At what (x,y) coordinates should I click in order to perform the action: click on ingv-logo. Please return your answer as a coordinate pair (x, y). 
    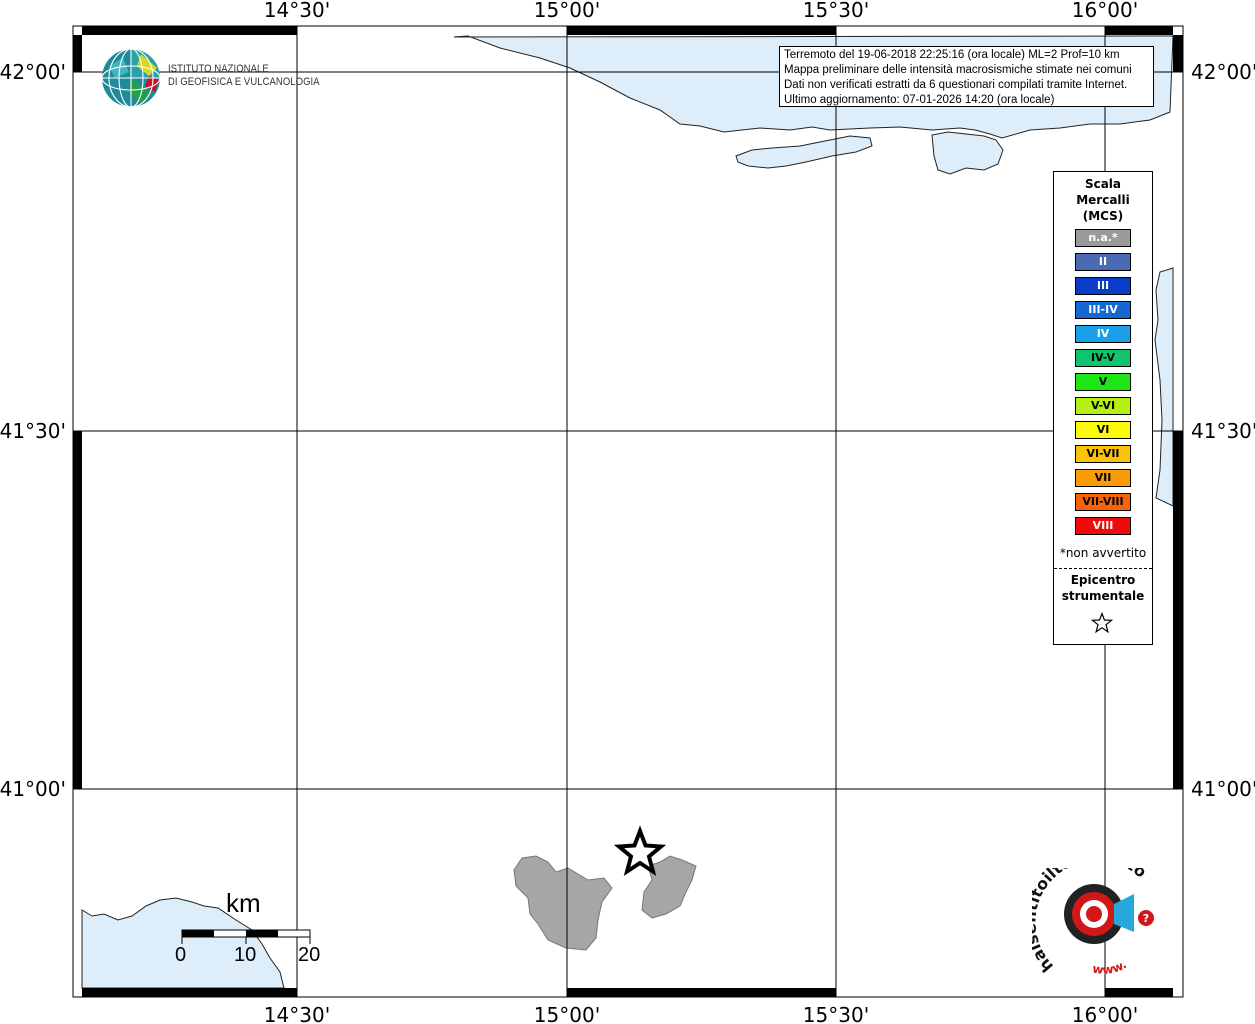
    Looking at the image, I should click on (132, 81).